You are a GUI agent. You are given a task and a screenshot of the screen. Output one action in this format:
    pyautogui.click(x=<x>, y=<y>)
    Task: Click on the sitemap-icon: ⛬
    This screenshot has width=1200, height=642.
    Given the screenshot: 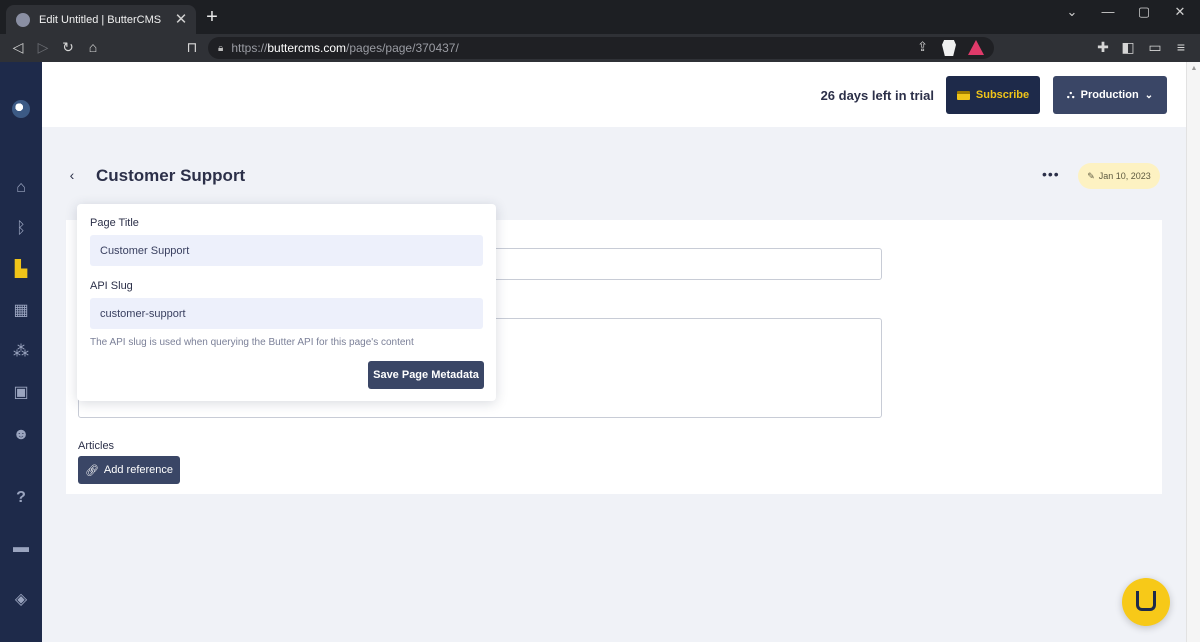 What is the action you would take?
    pyautogui.click(x=1070, y=94)
    